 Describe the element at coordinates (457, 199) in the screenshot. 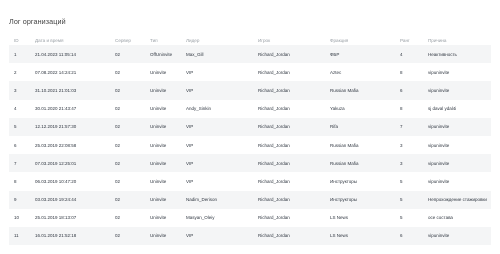

I see `cell-reason: Непрохождение стажировки` at that location.